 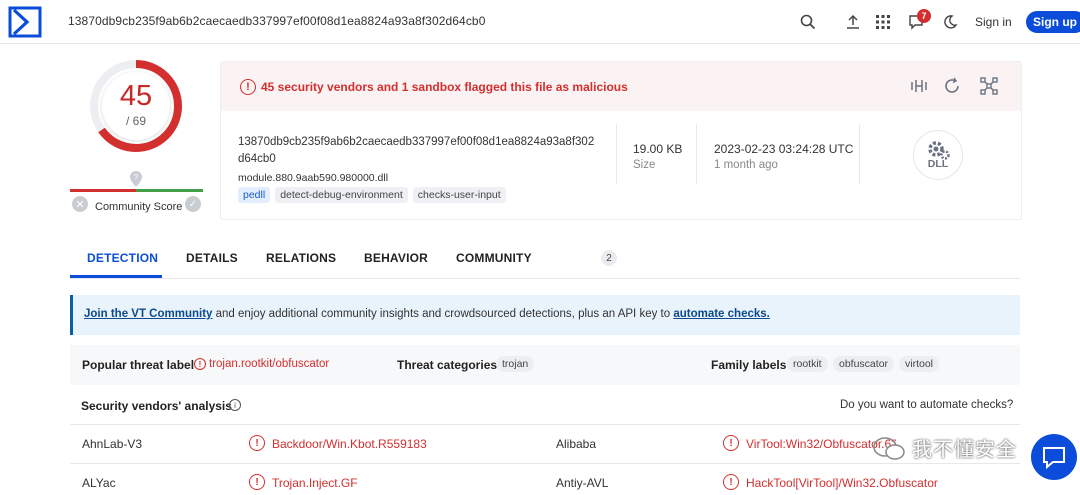 I want to click on detection-result: Backdoor/Win.Kbot.R559183, so click(x=349, y=444).